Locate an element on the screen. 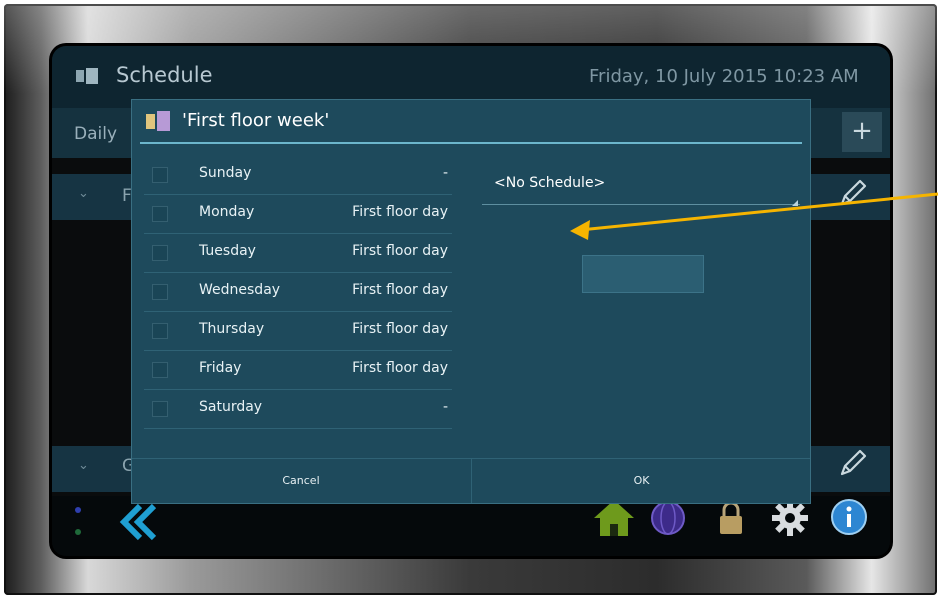 The image size is (941, 599). back-chevron-icon is located at coordinates (139, 522).